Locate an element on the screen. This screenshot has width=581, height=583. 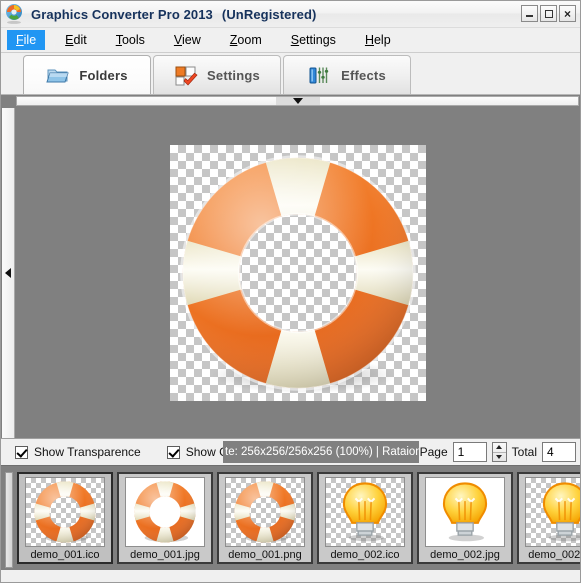
folder-icon is located at coordinates (58, 75).